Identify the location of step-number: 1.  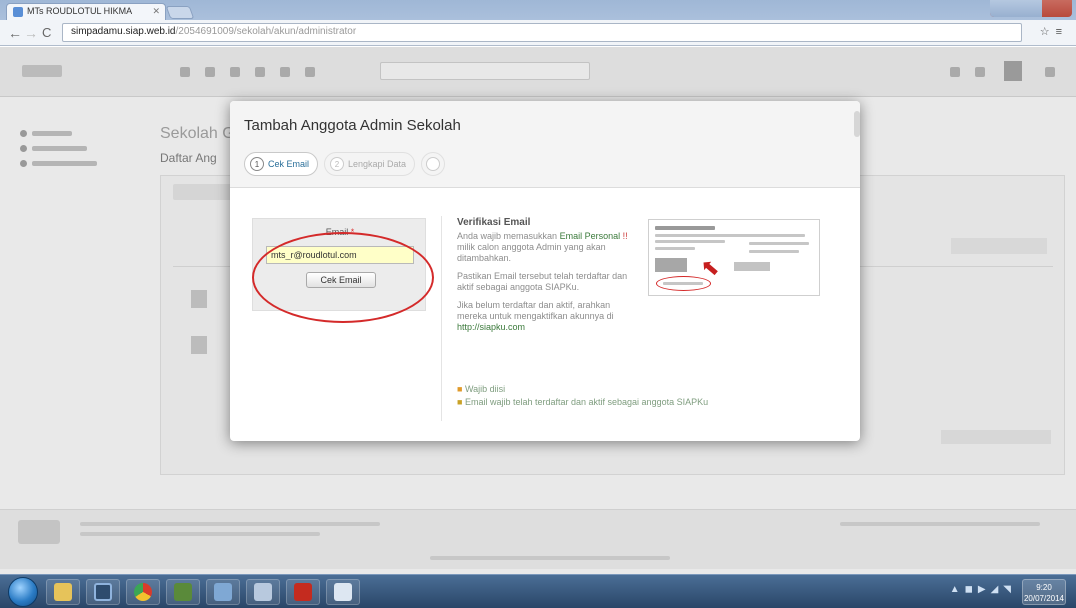
(257, 164).